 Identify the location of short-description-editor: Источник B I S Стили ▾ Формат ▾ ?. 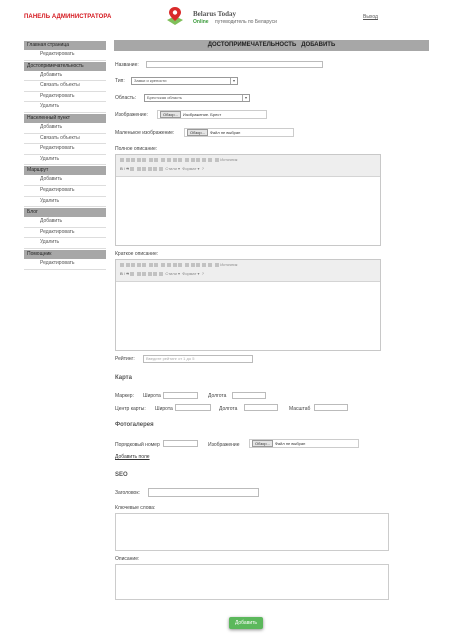
(248, 305).